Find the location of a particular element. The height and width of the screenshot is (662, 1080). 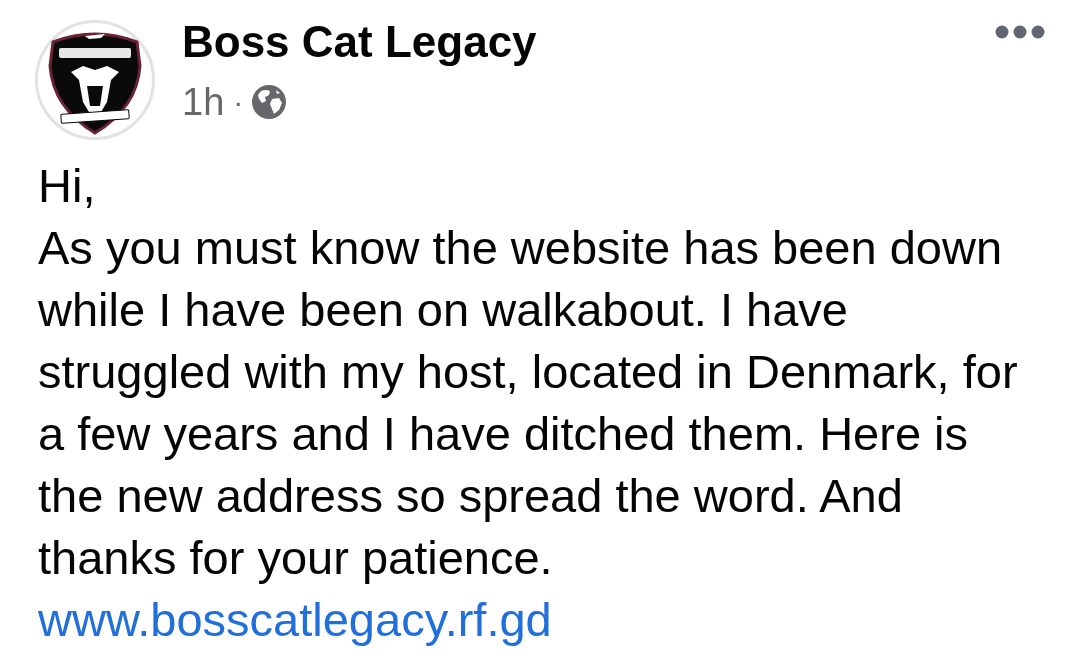

author-name: Boss Cat Legacy is located at coordinates (359, 42).